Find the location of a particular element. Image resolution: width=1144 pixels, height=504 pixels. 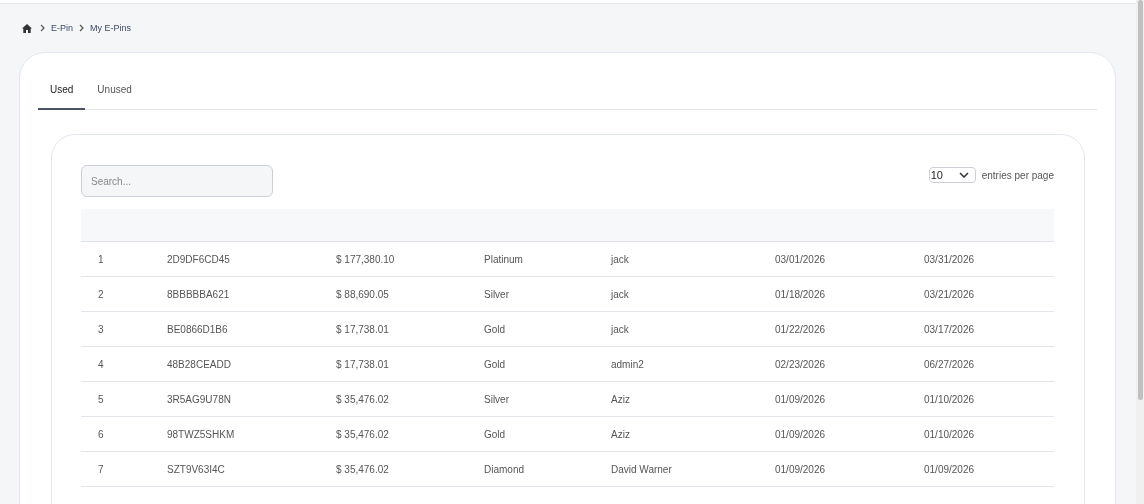

table-cell: 5 is located at coordinates (101, 399).